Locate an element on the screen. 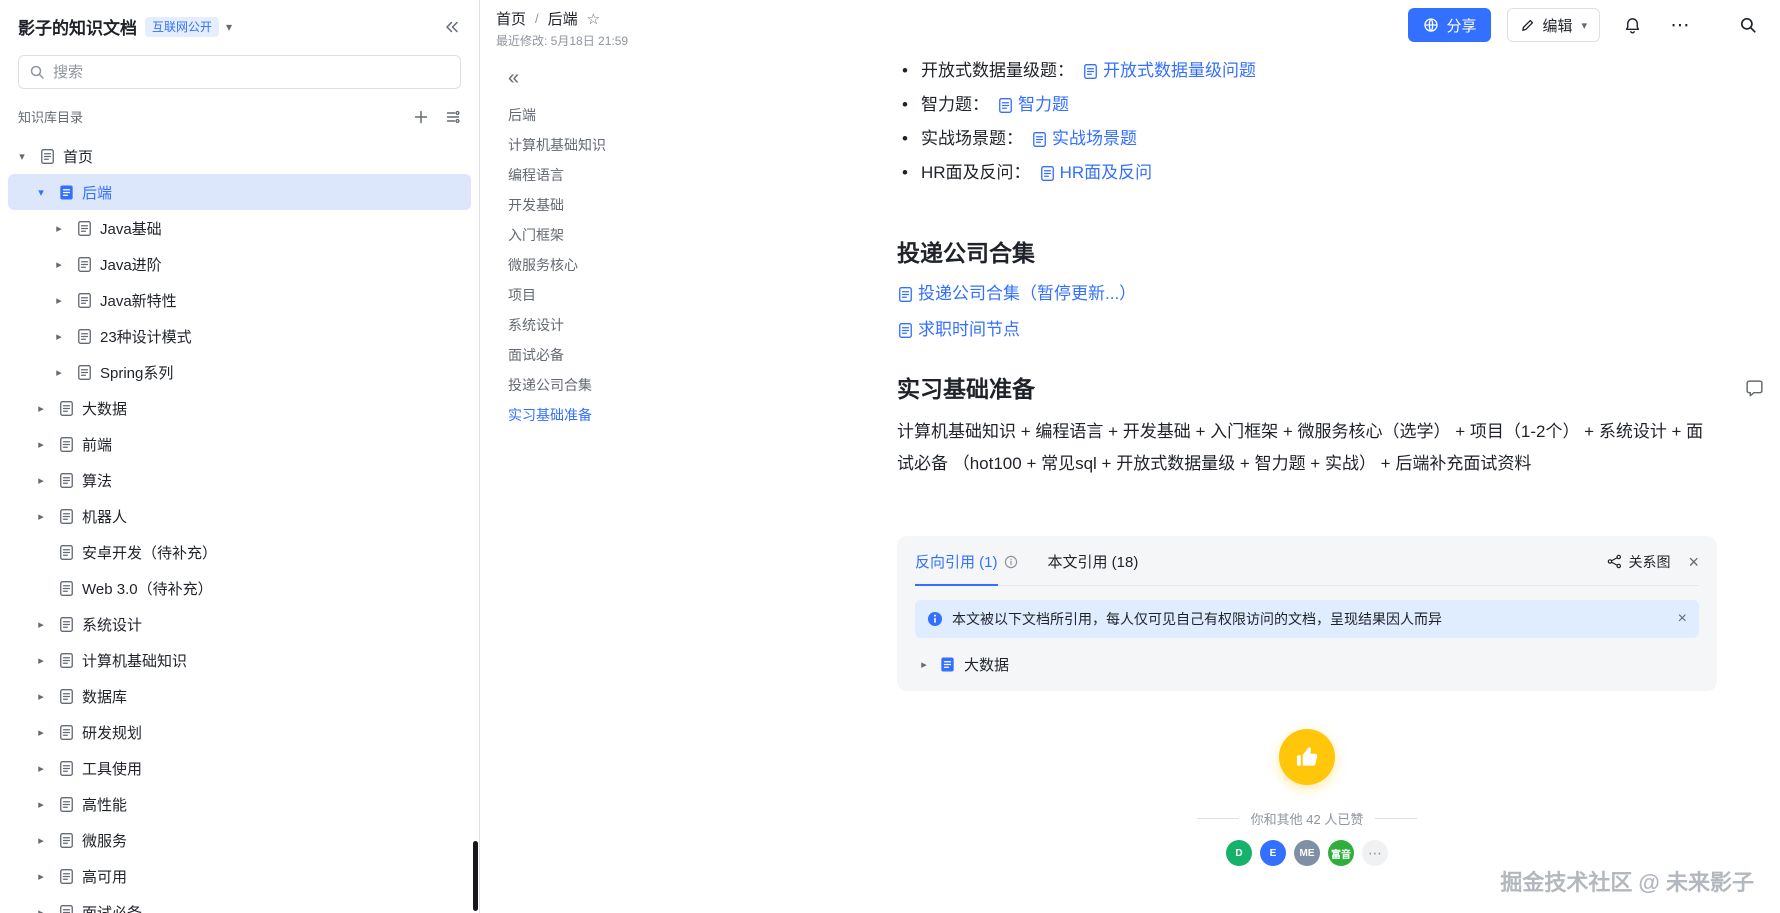 Image resolution: width=1780 pixels, height=913 pixels. like-button is located at coordinates (1307, 757).